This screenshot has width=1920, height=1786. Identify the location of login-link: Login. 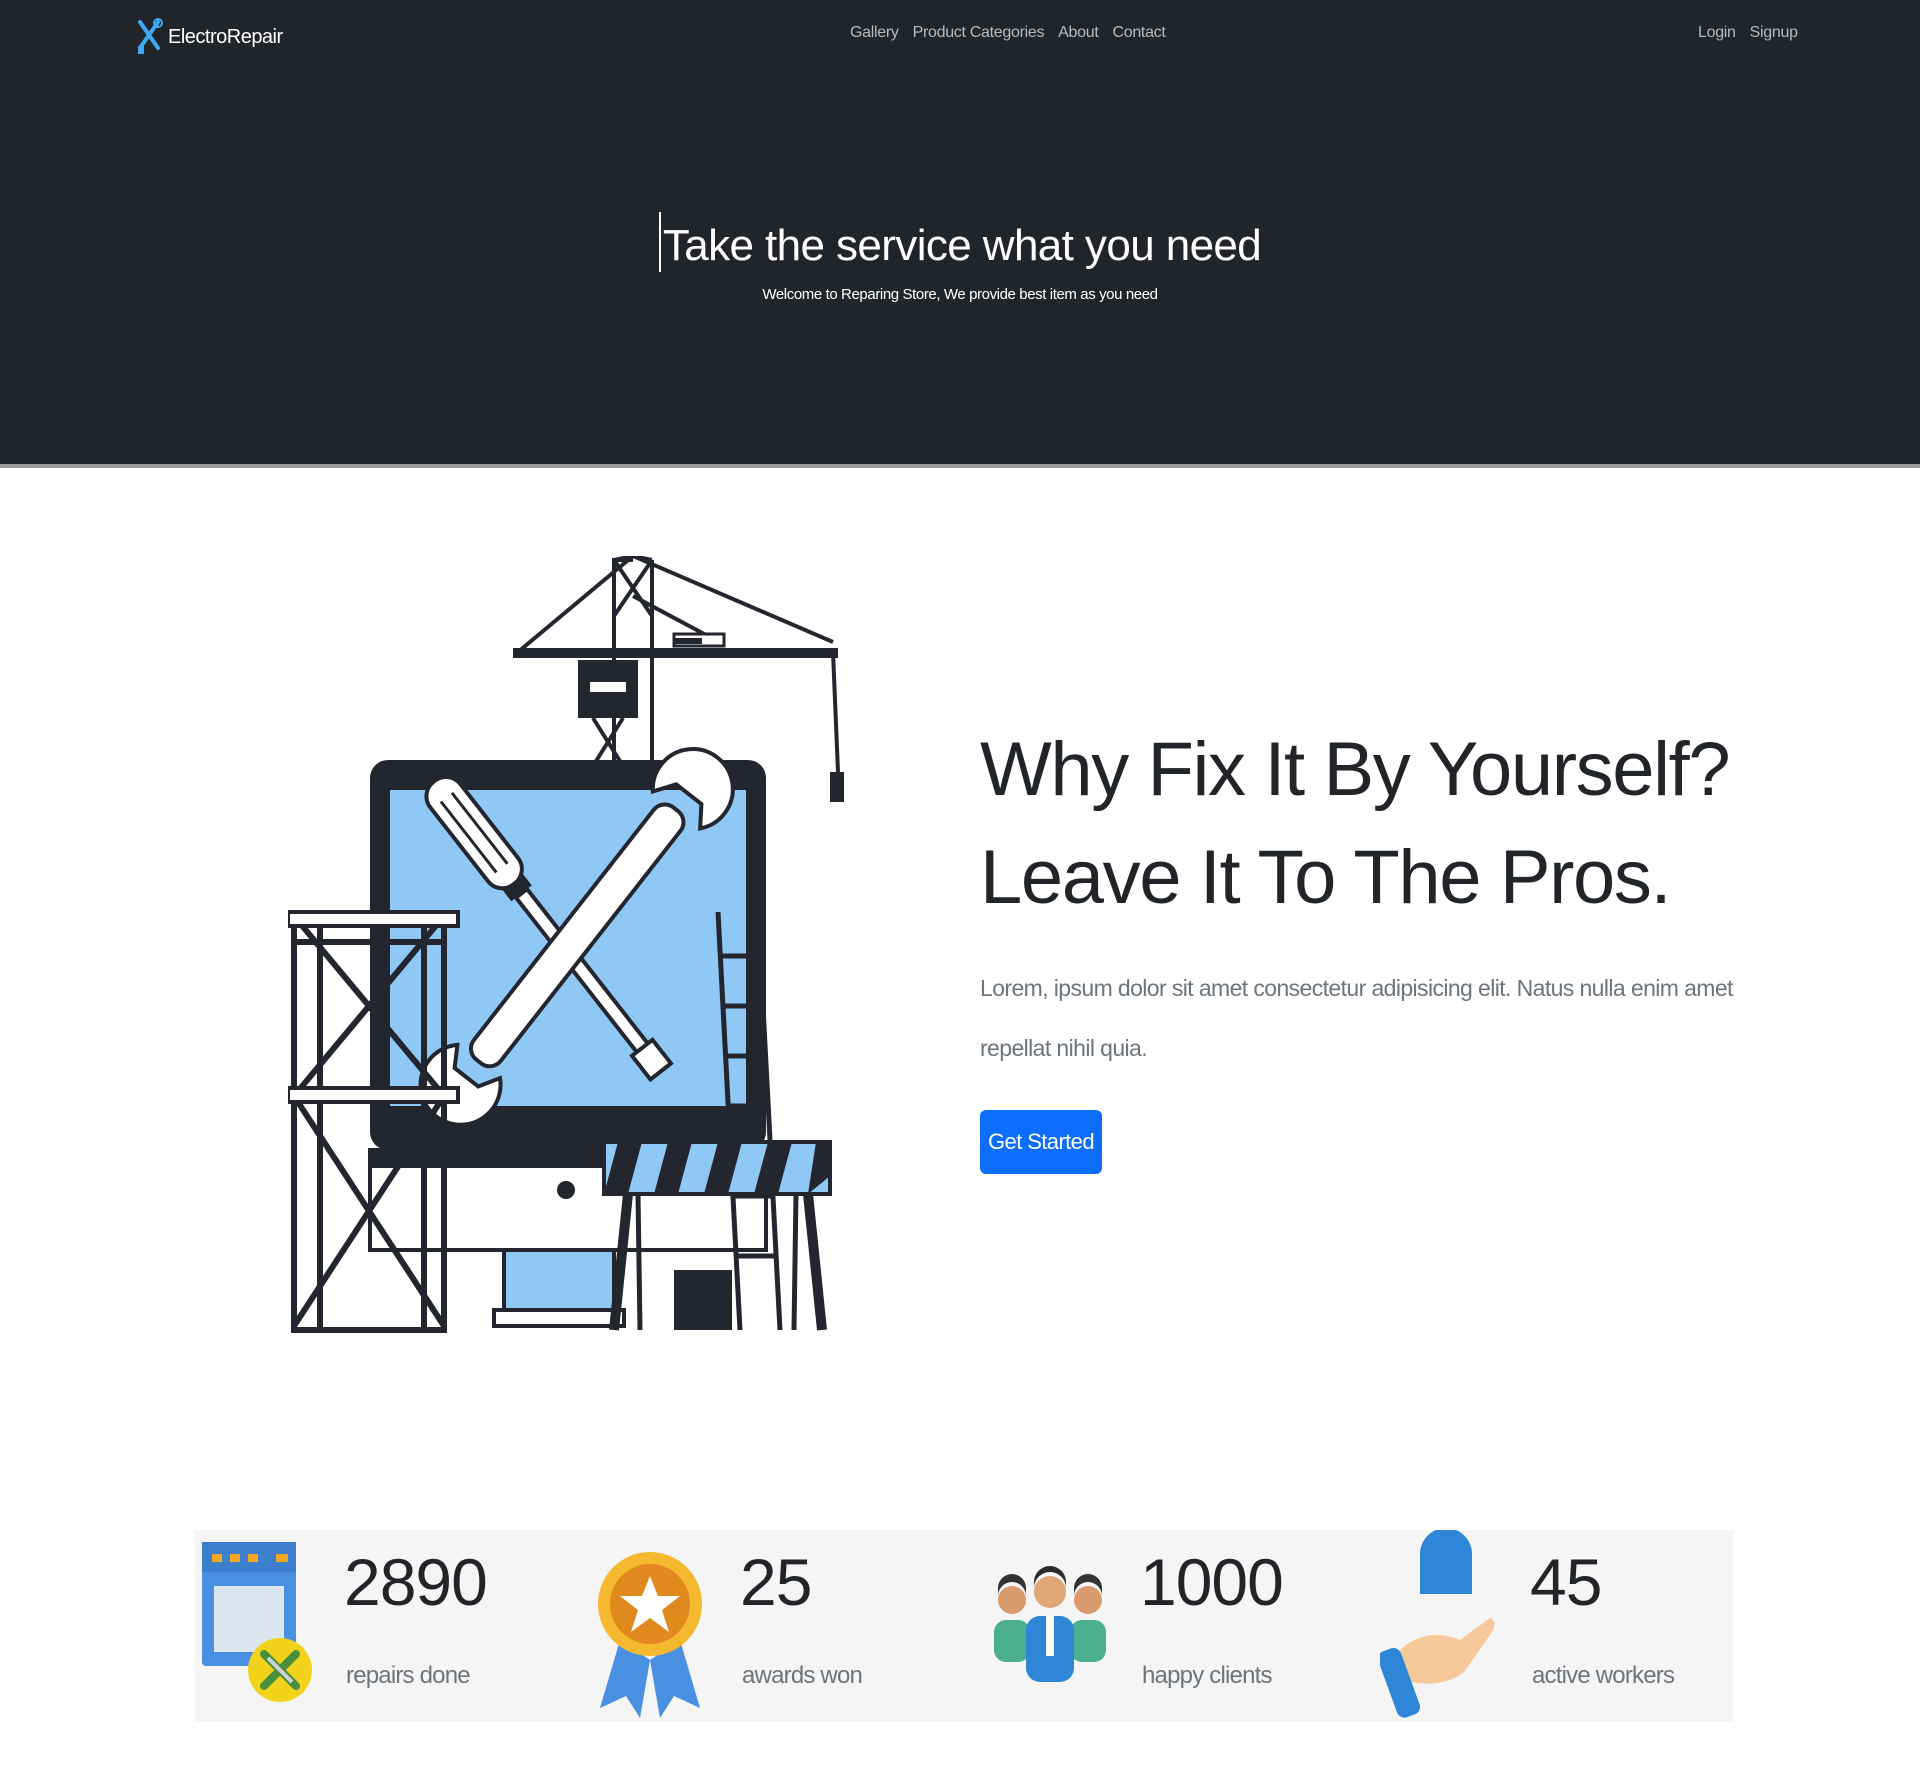
(1717, 33).